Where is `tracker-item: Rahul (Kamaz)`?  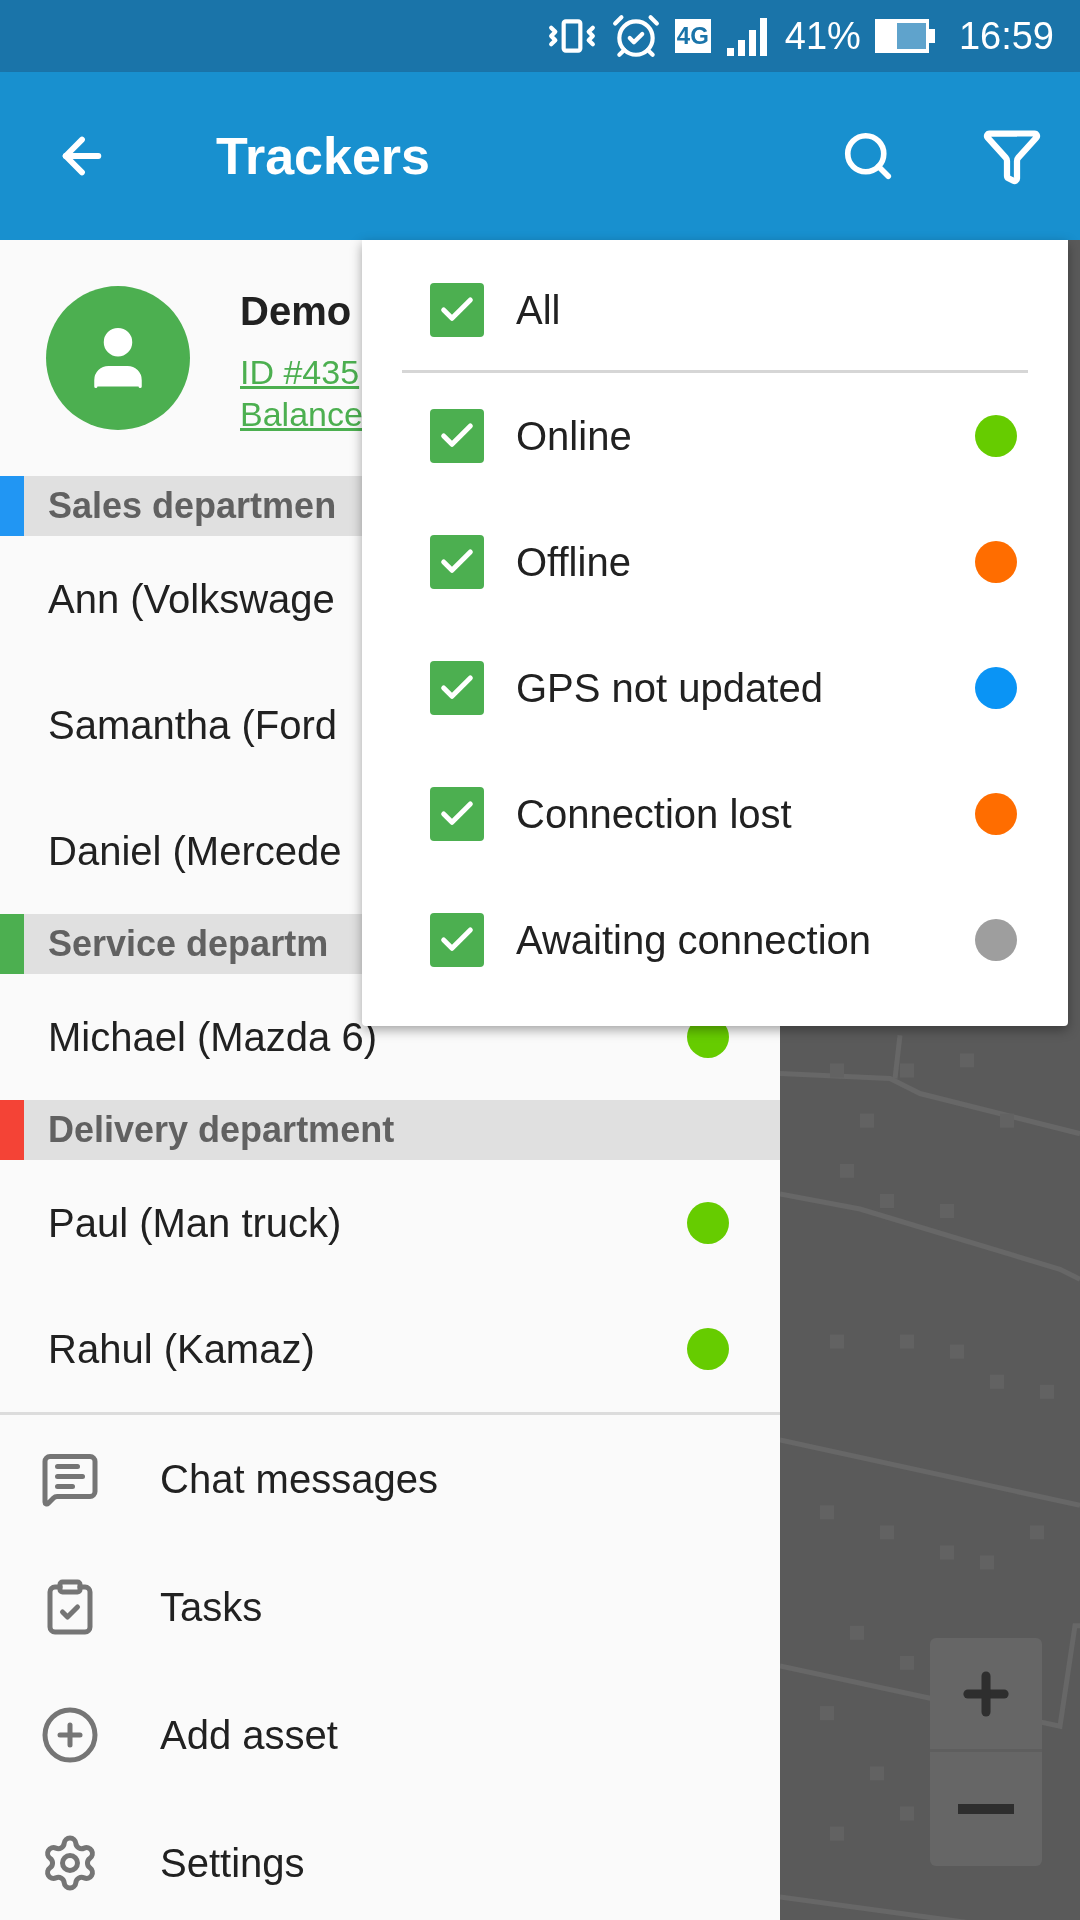
tracker-item: Rahul (Kamaz) is located at coordinates (390, 1349).